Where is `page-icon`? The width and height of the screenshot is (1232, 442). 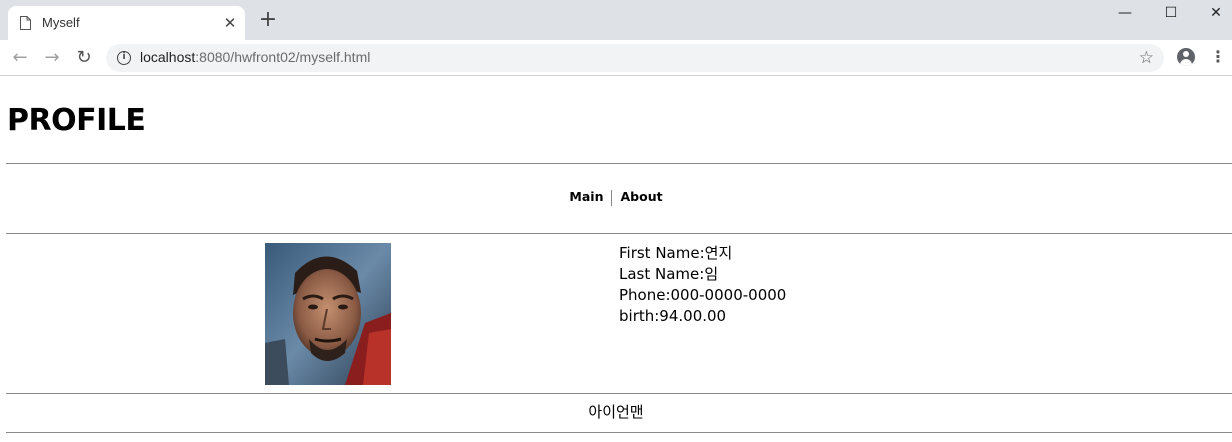 page-icon is located at coordinates (25, 23).